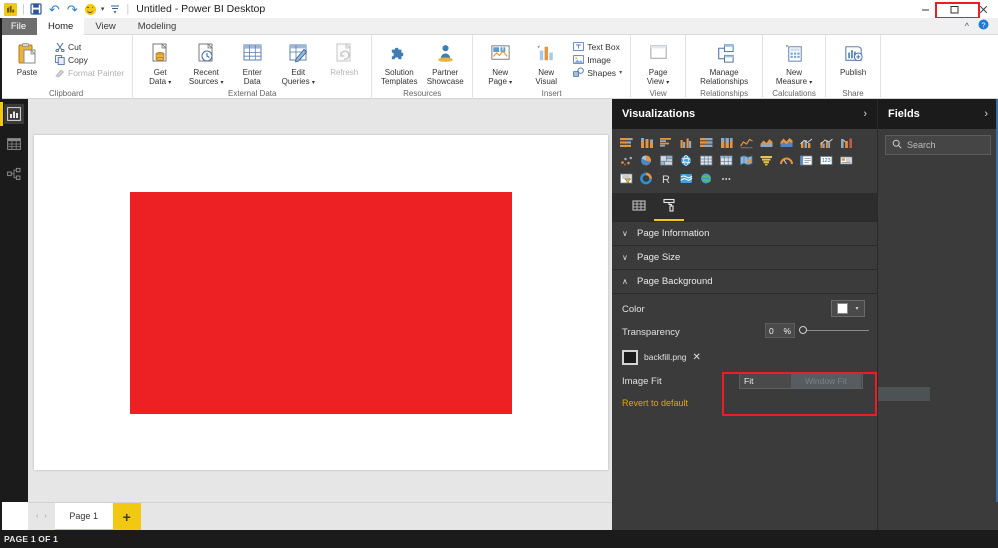  Describe the element at coordinates (445, 53) in the screenshot. I see `partner-showcase-icon` at that location.